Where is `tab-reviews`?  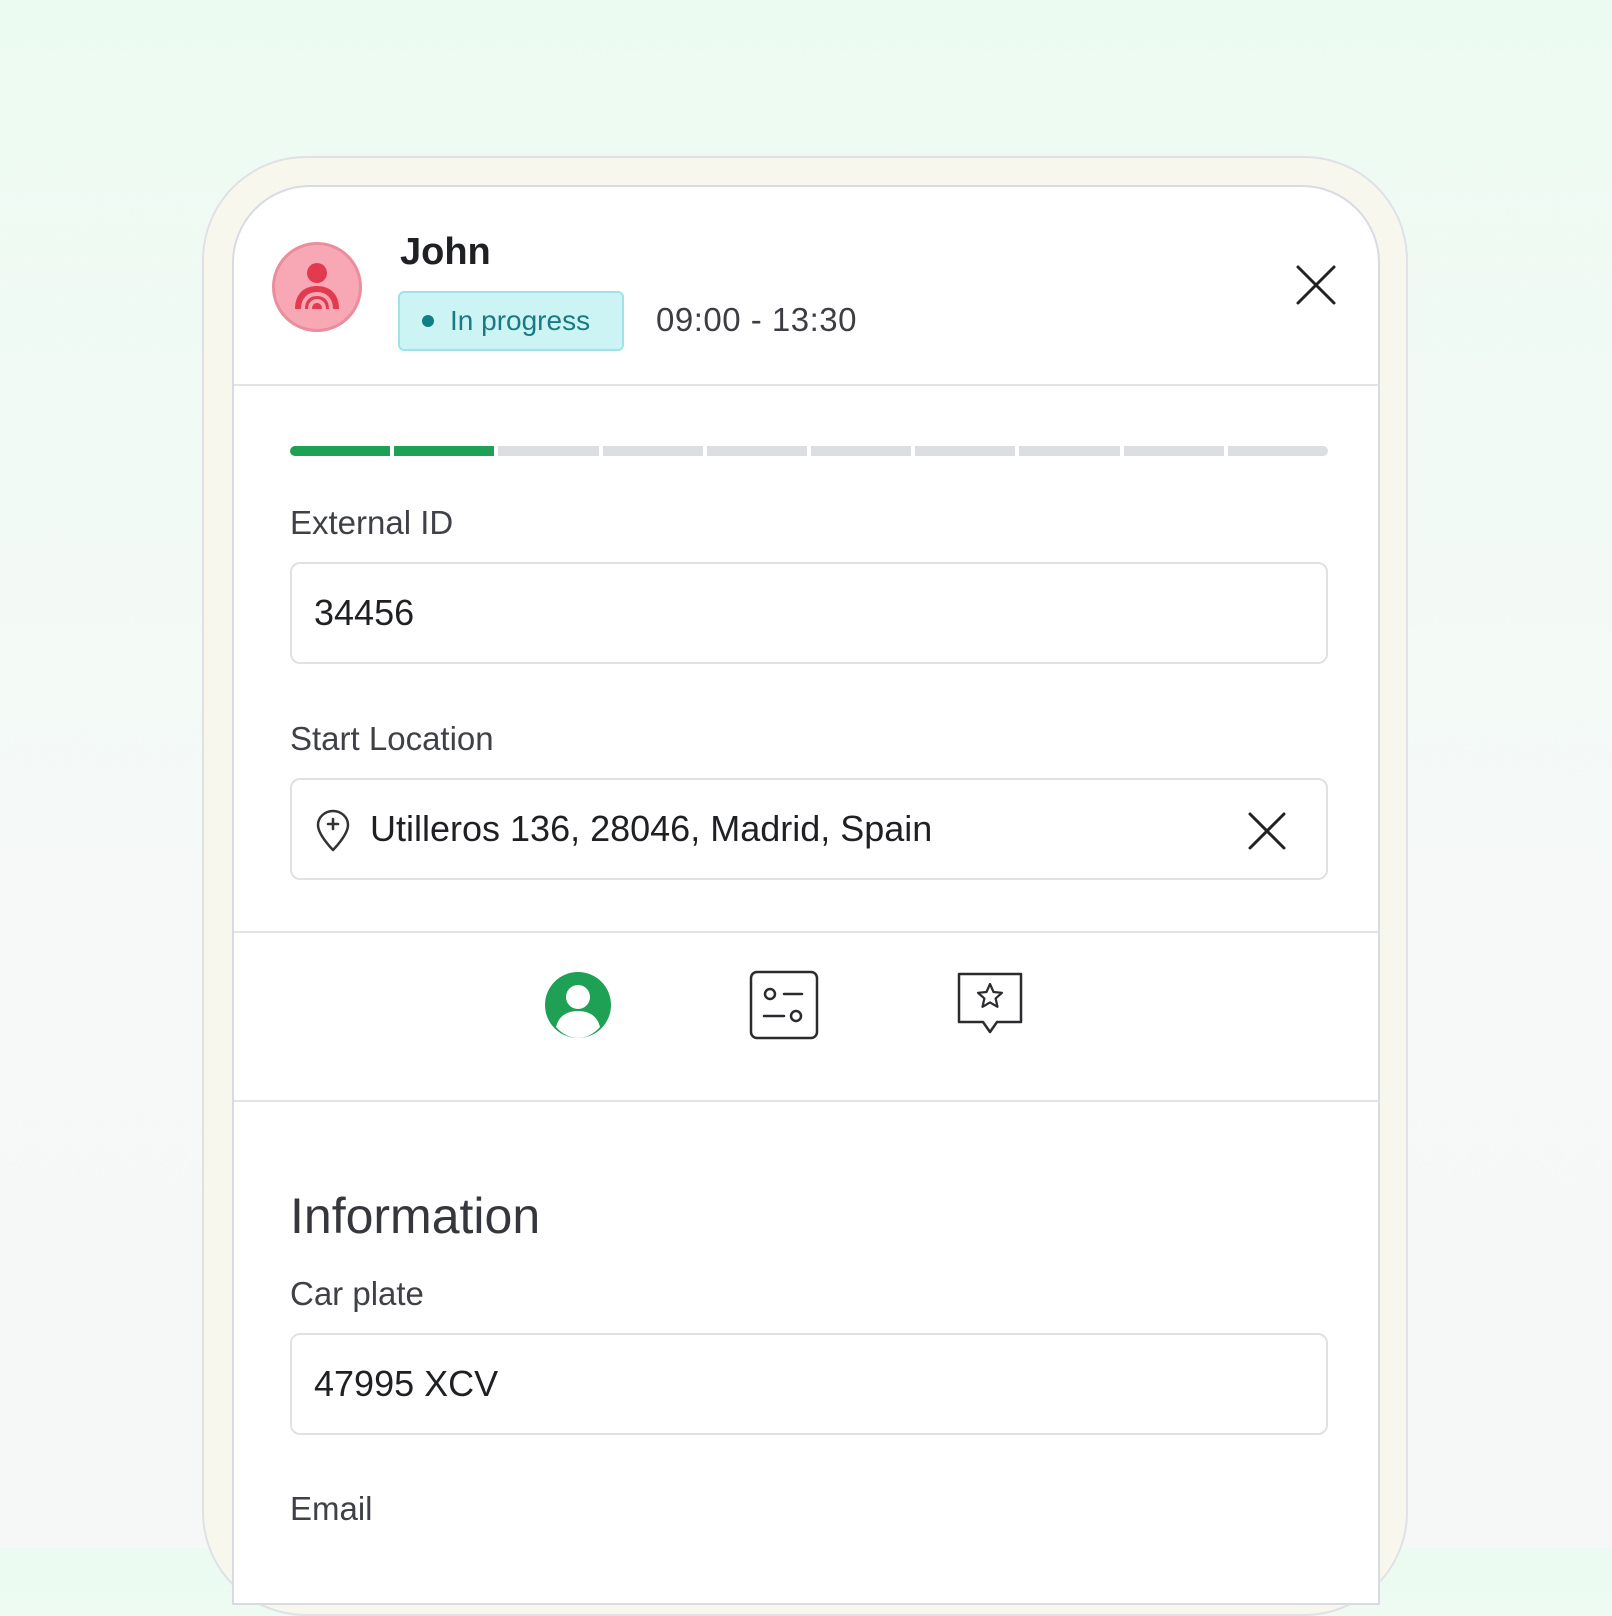
tab-reviews is located at coordinates (990, 1005).